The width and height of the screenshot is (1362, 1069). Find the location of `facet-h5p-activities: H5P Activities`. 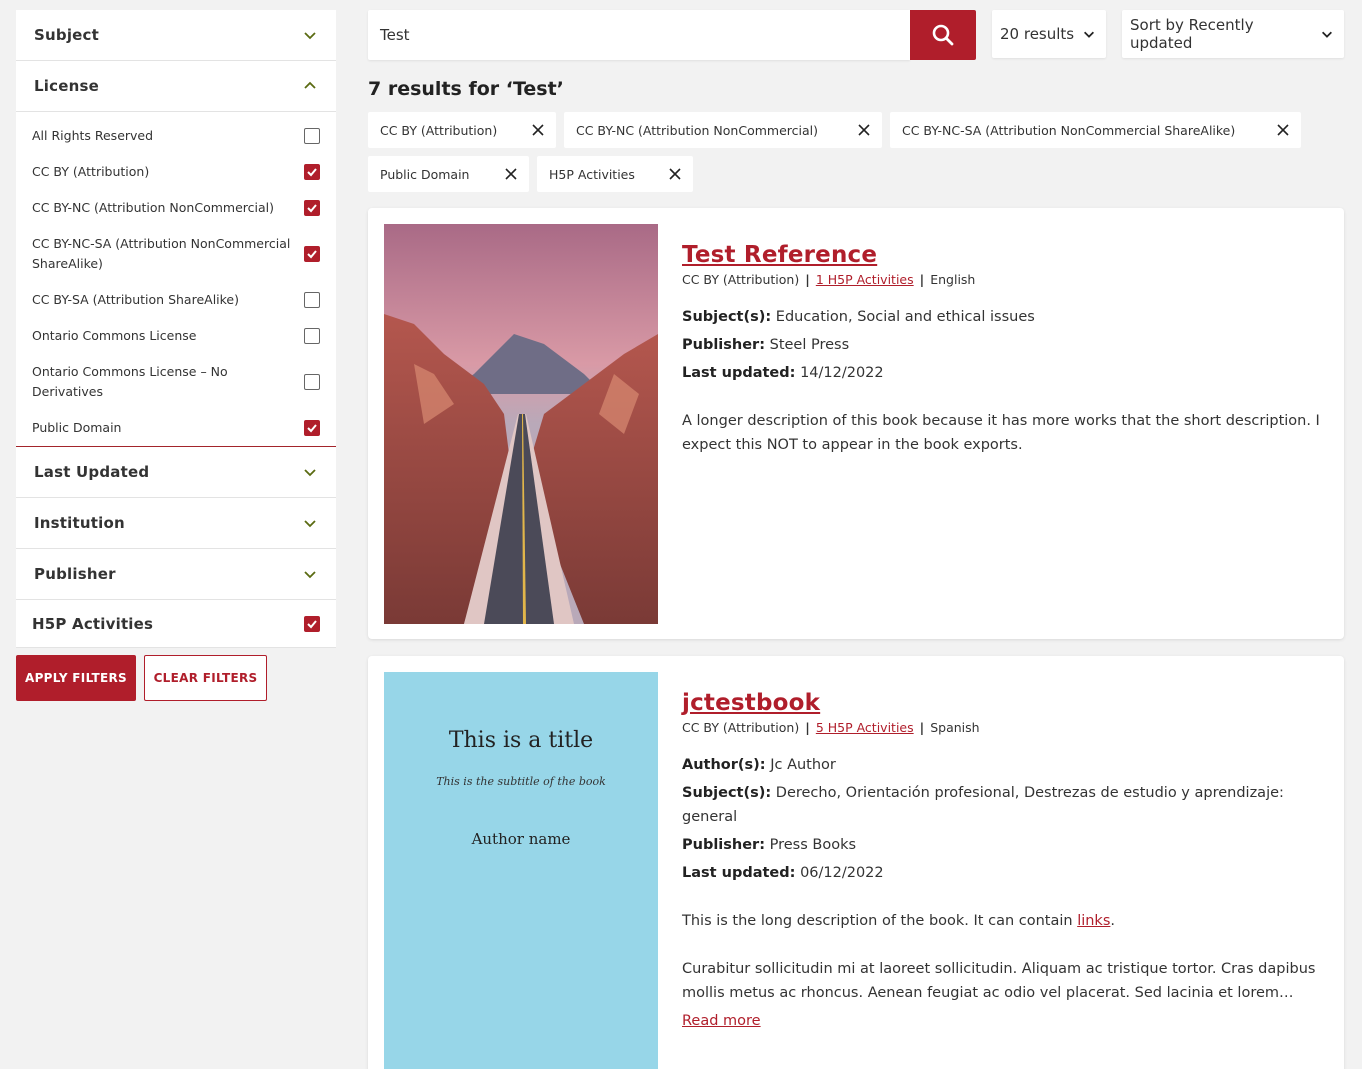

facet-h5p-activities: H5P Activities is located at coordinates (176, 624).